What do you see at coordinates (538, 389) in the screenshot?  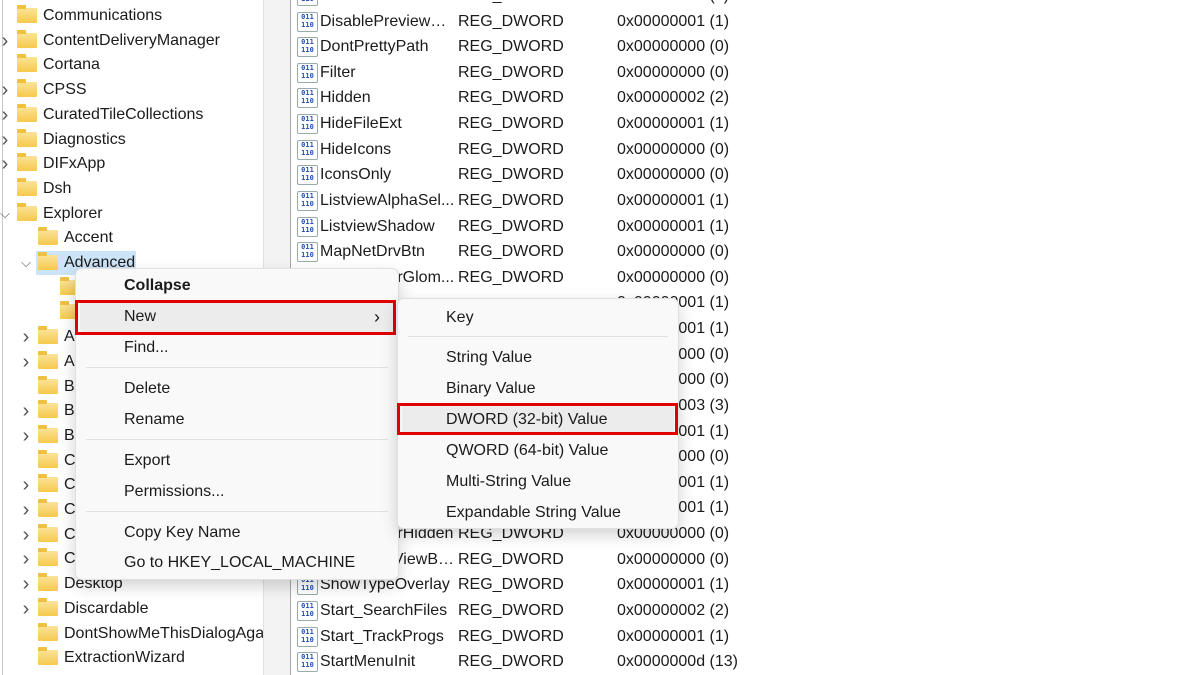 I see `submenu-item-binary-value: Binary Value` at bounding box center [538, 389].